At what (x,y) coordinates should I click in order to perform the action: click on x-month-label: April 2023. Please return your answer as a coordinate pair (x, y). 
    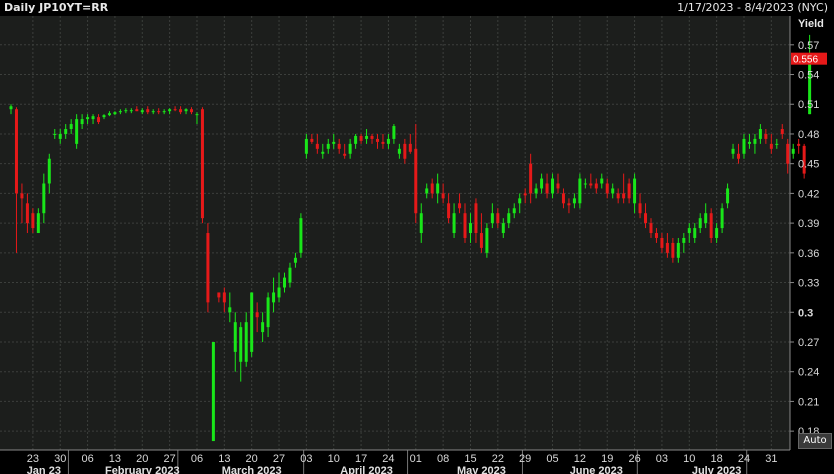
    Looking at the image, I should click on (366, 469).